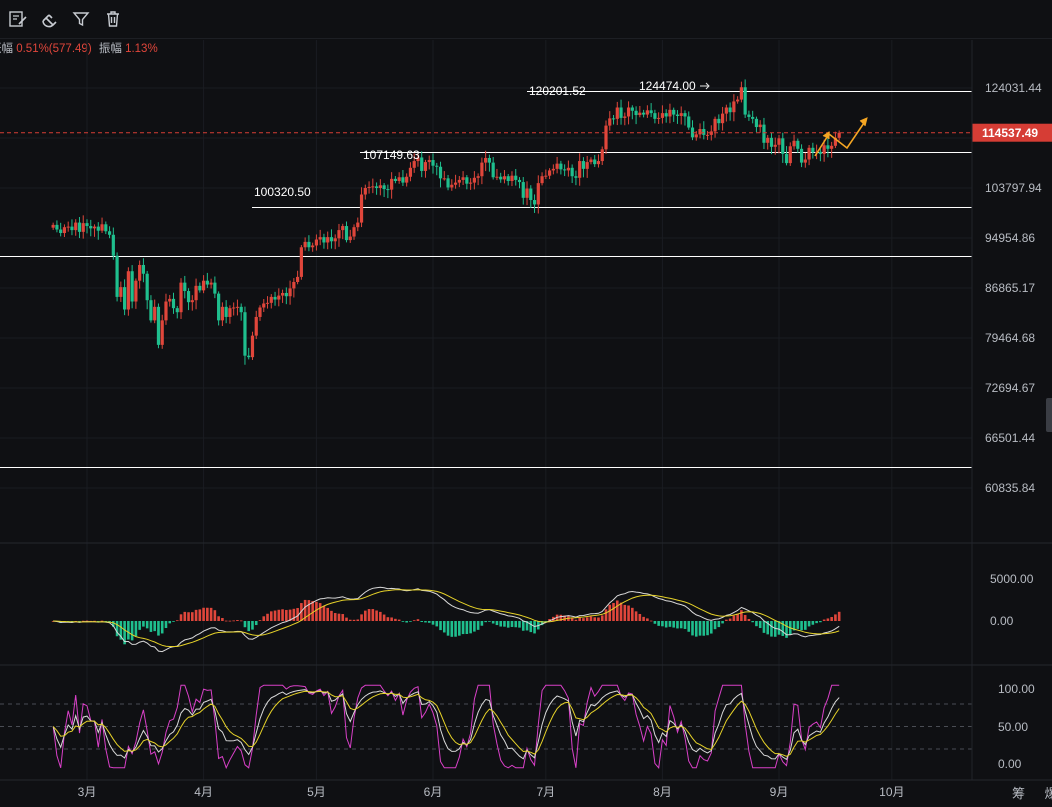  Describe the element at coordinates (1010, 133) in the screenshot. I see `current-price-label: 114537.49` at that location.